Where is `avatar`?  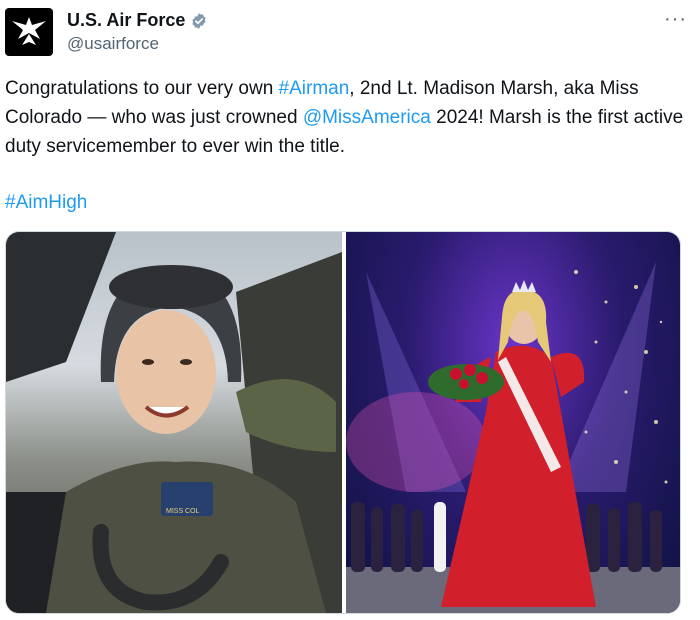
avatar is located at coordinates (29, 32).